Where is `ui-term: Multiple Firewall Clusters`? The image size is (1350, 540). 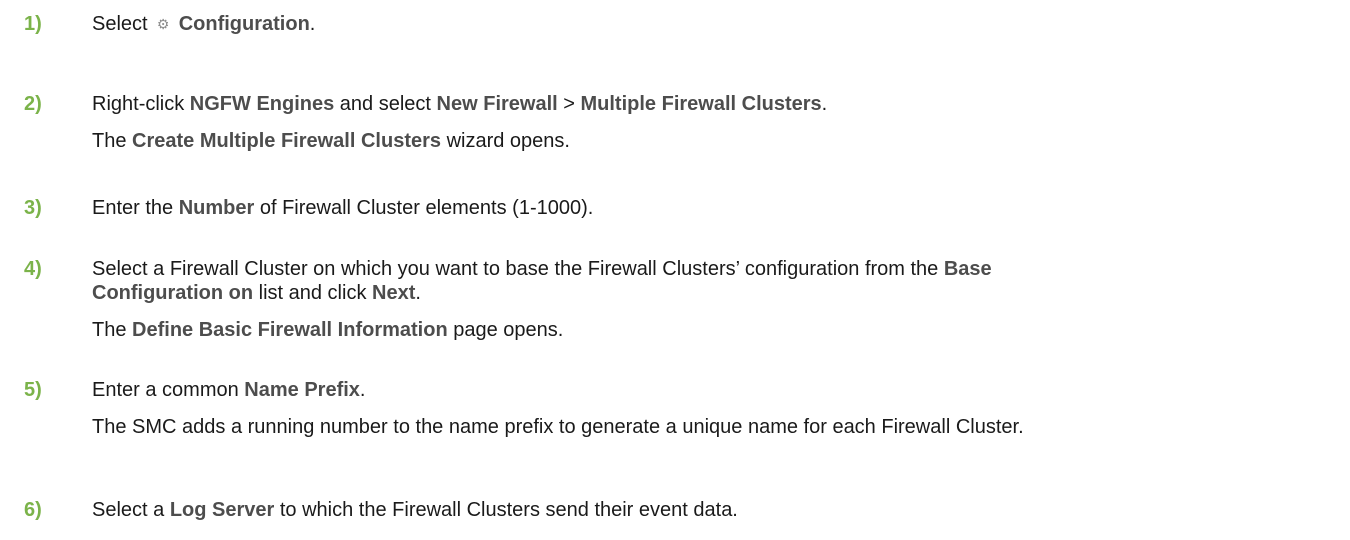
ui-term: Multiple Firewall Clusters is located at coordinates (701, 104).